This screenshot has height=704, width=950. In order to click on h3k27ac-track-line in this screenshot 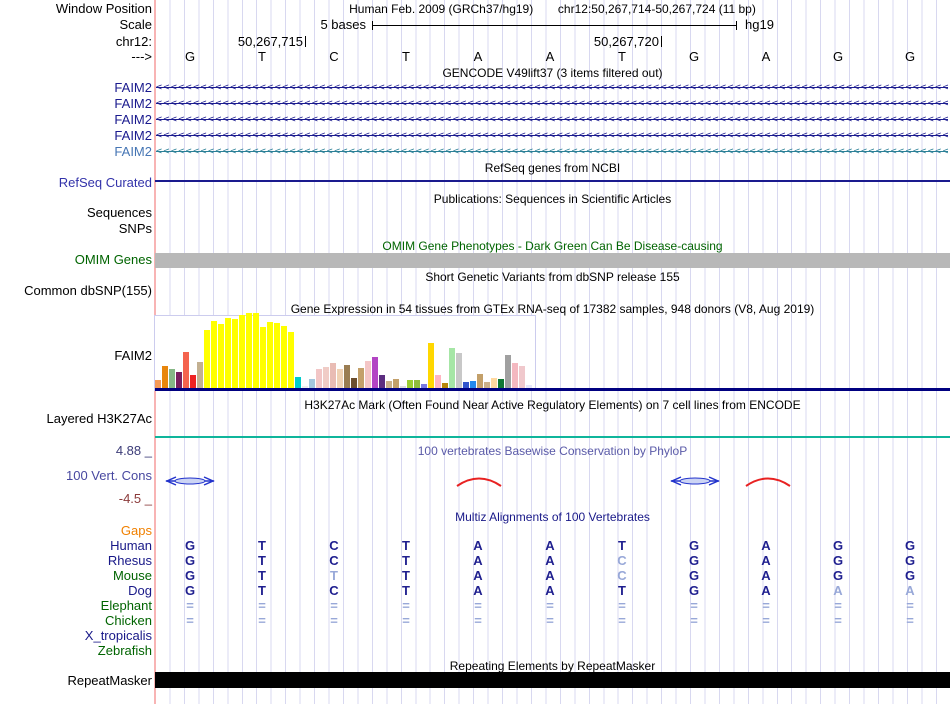, I will do `click(552, 437)`.